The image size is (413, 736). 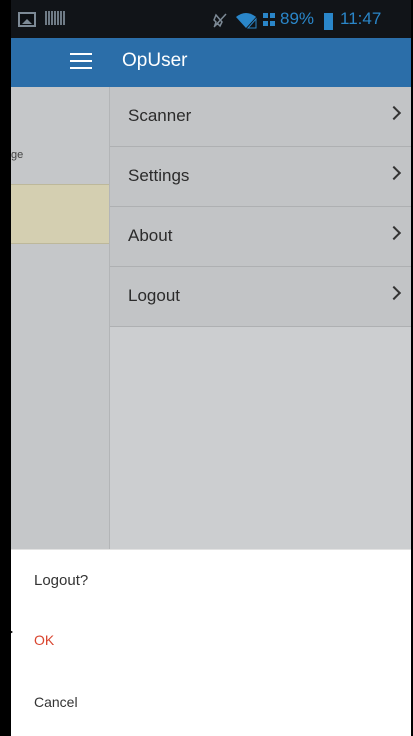 I want to click on hamburger-menu-icon, so click(x=81, y=61).